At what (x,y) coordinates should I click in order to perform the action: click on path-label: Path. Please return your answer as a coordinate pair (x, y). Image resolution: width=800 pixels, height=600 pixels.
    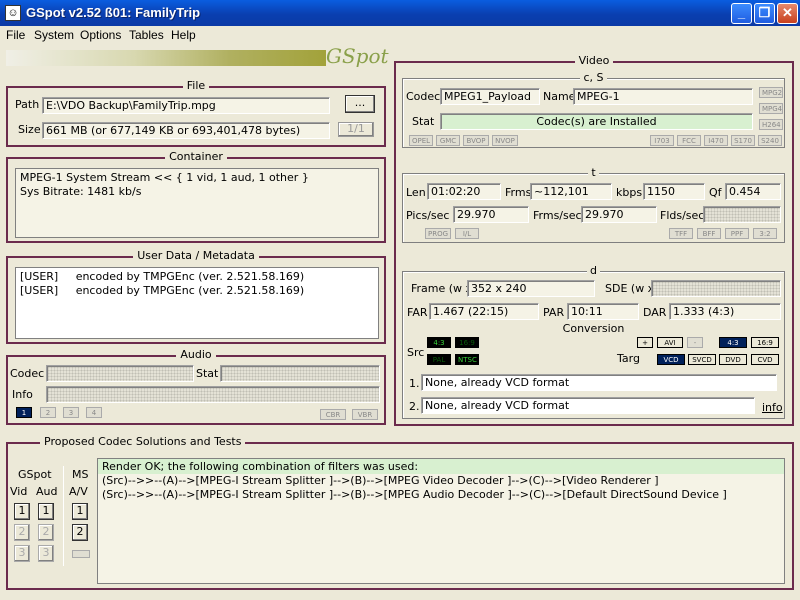
    Looking at the image, I should click on (27, 104).